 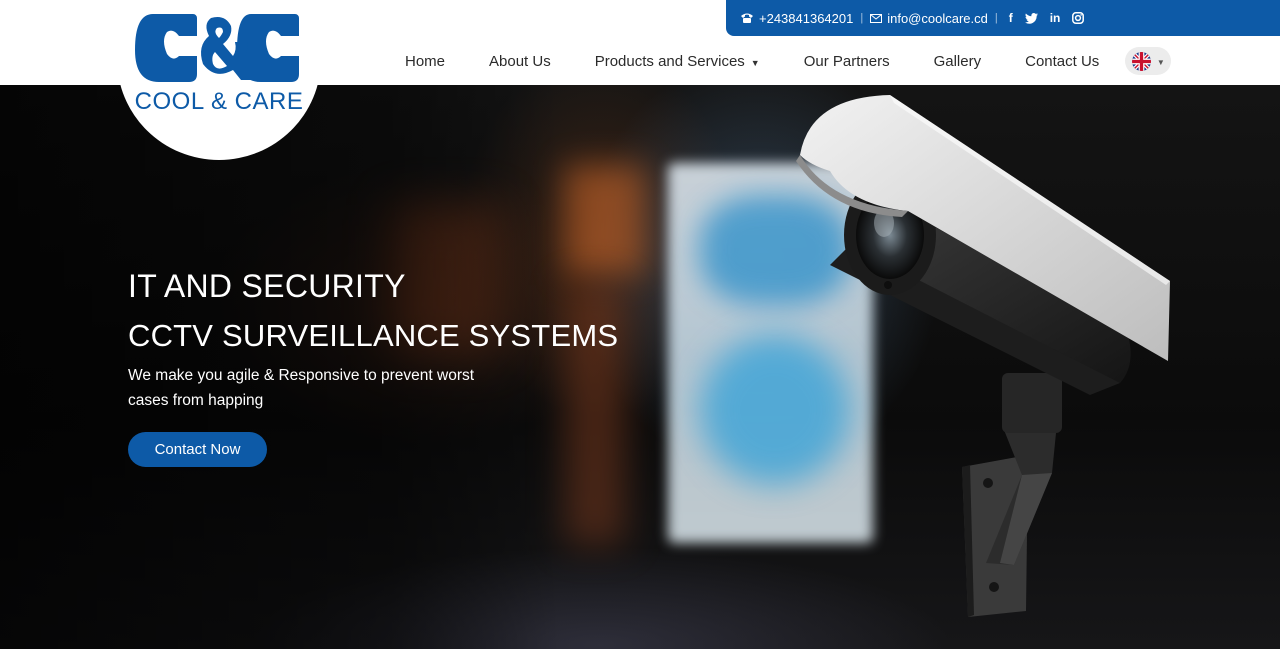 What do you see at coordinates (219, 101) in the screenshot?
I see `logo-tagline: COOL & CARE` at bounding box center [219, 101].